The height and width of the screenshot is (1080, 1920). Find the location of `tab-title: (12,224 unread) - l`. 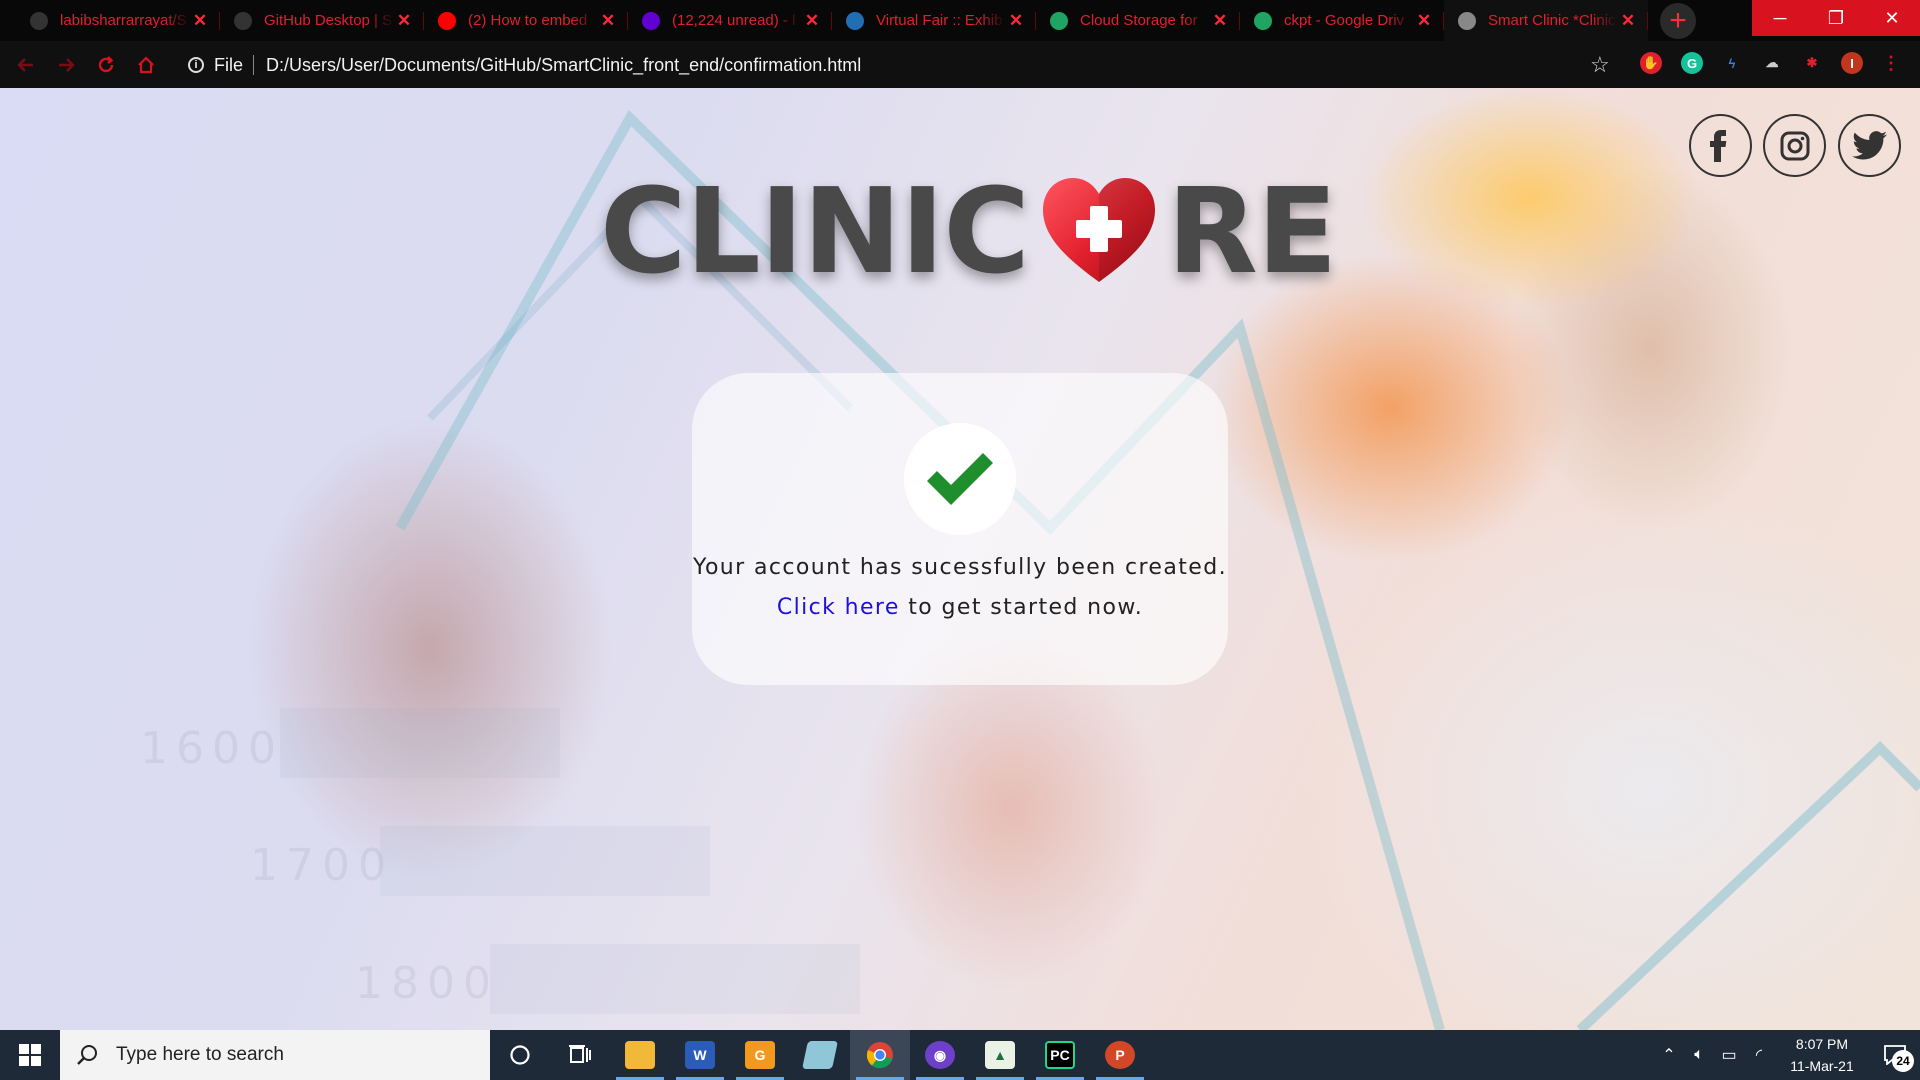

tab-title: (12,224 unread) - l is located at coordinates (734, 20).